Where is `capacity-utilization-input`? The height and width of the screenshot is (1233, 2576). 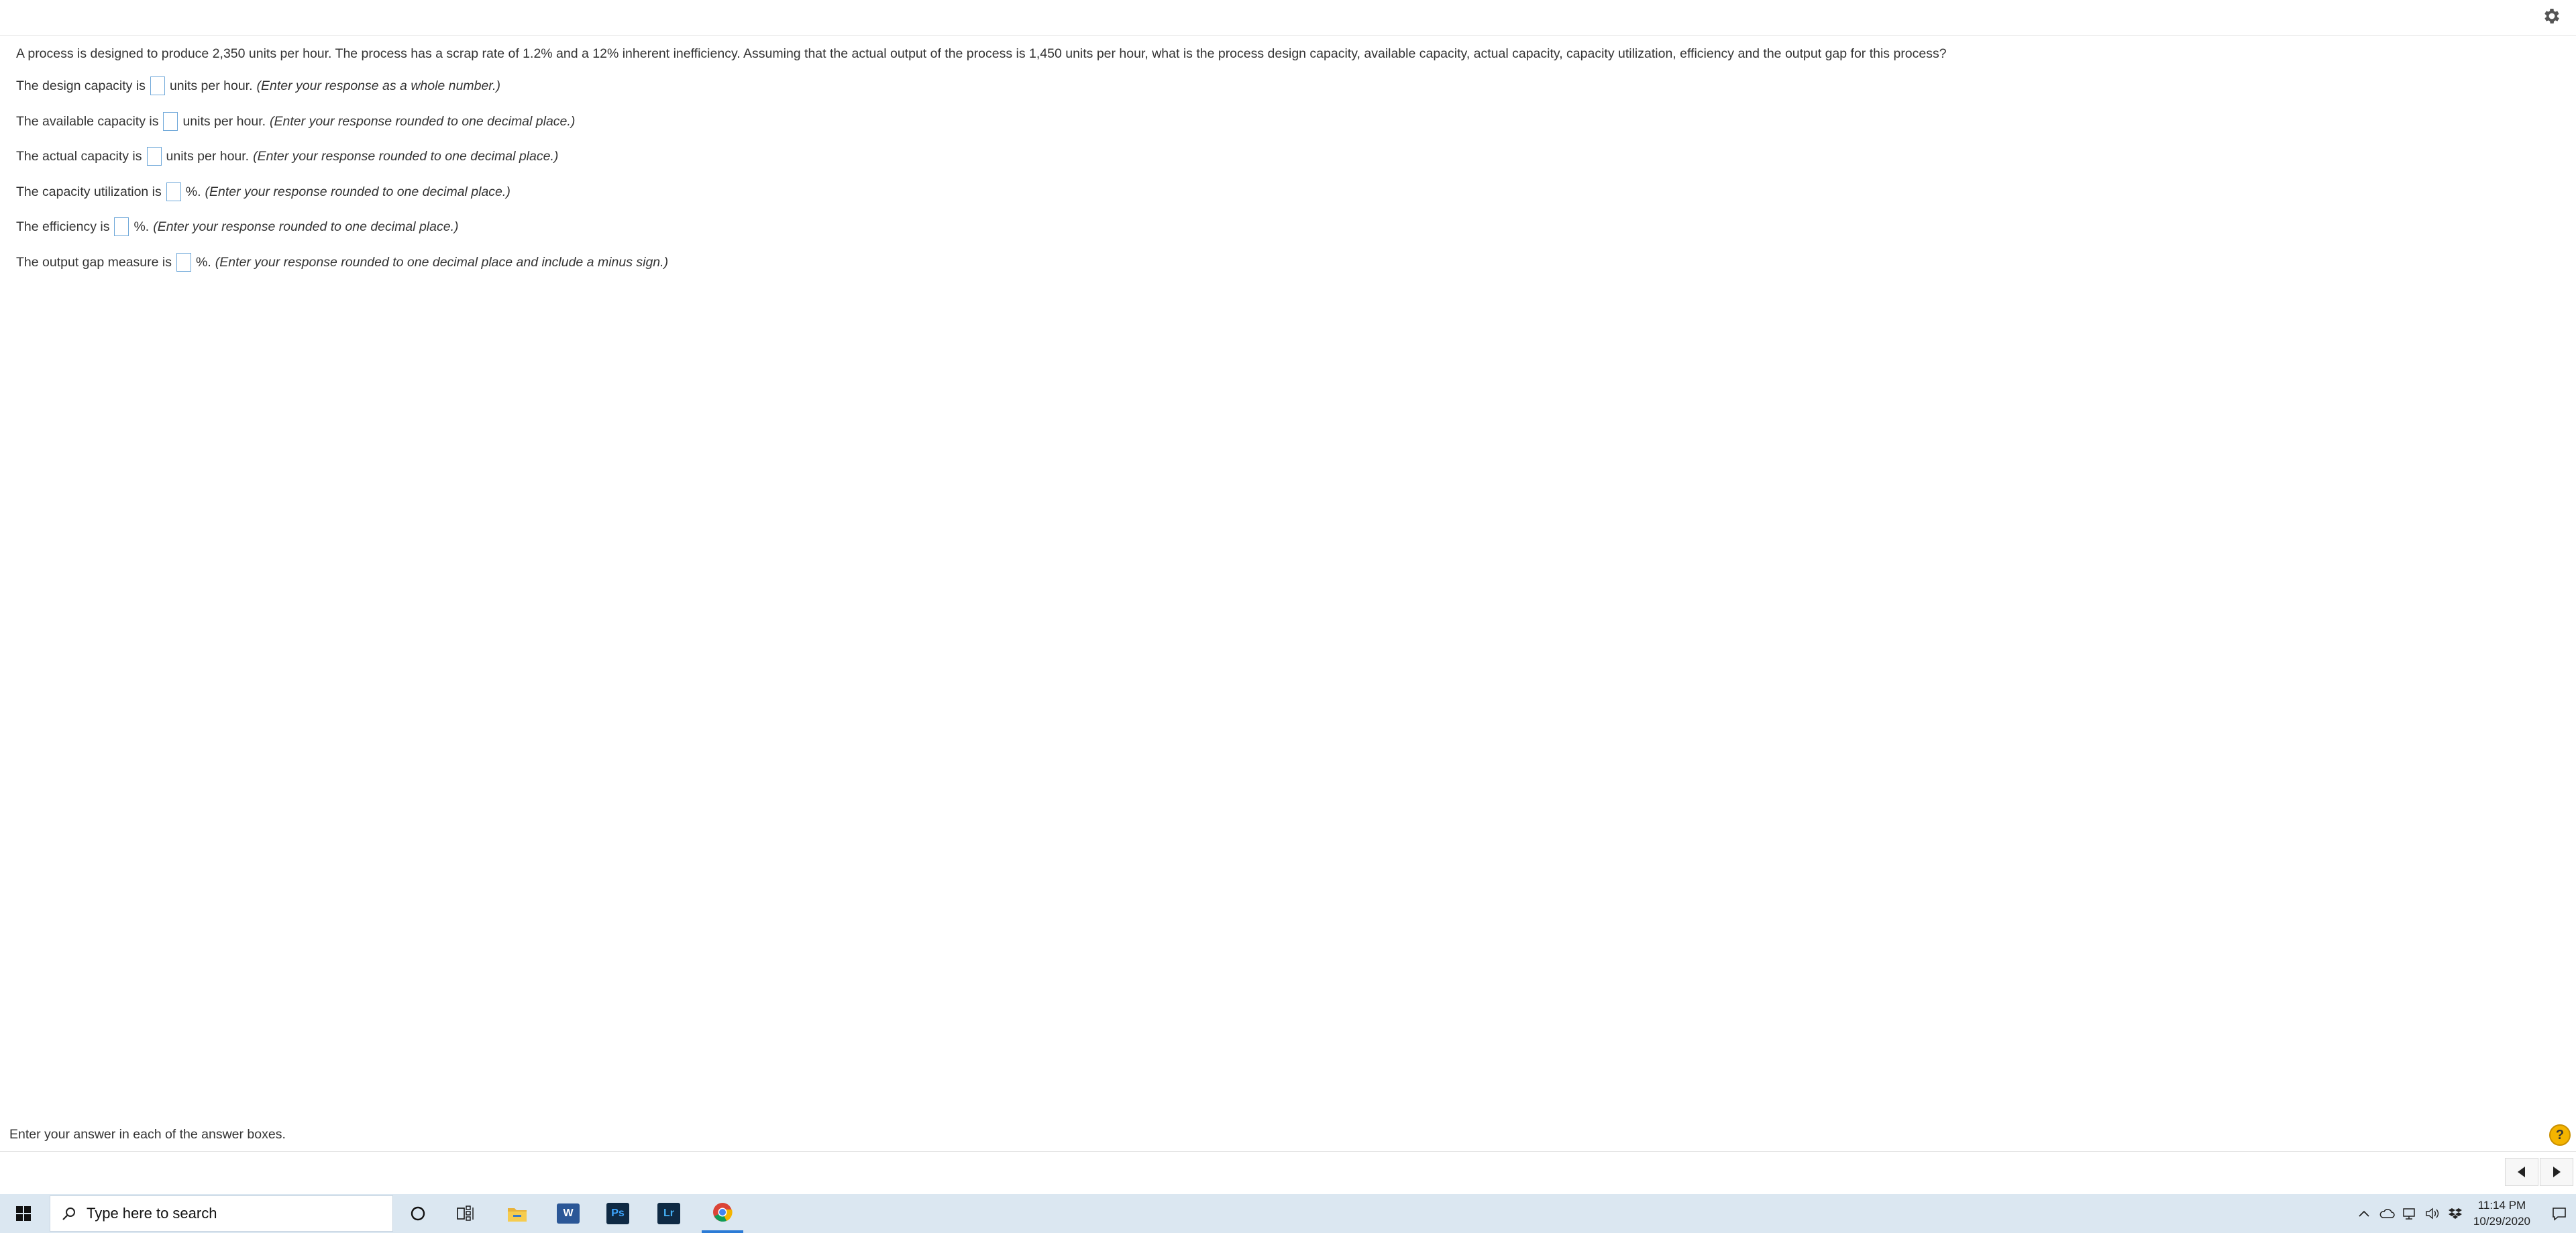 capacity-utilization-input is located at coordinates (173, 192).